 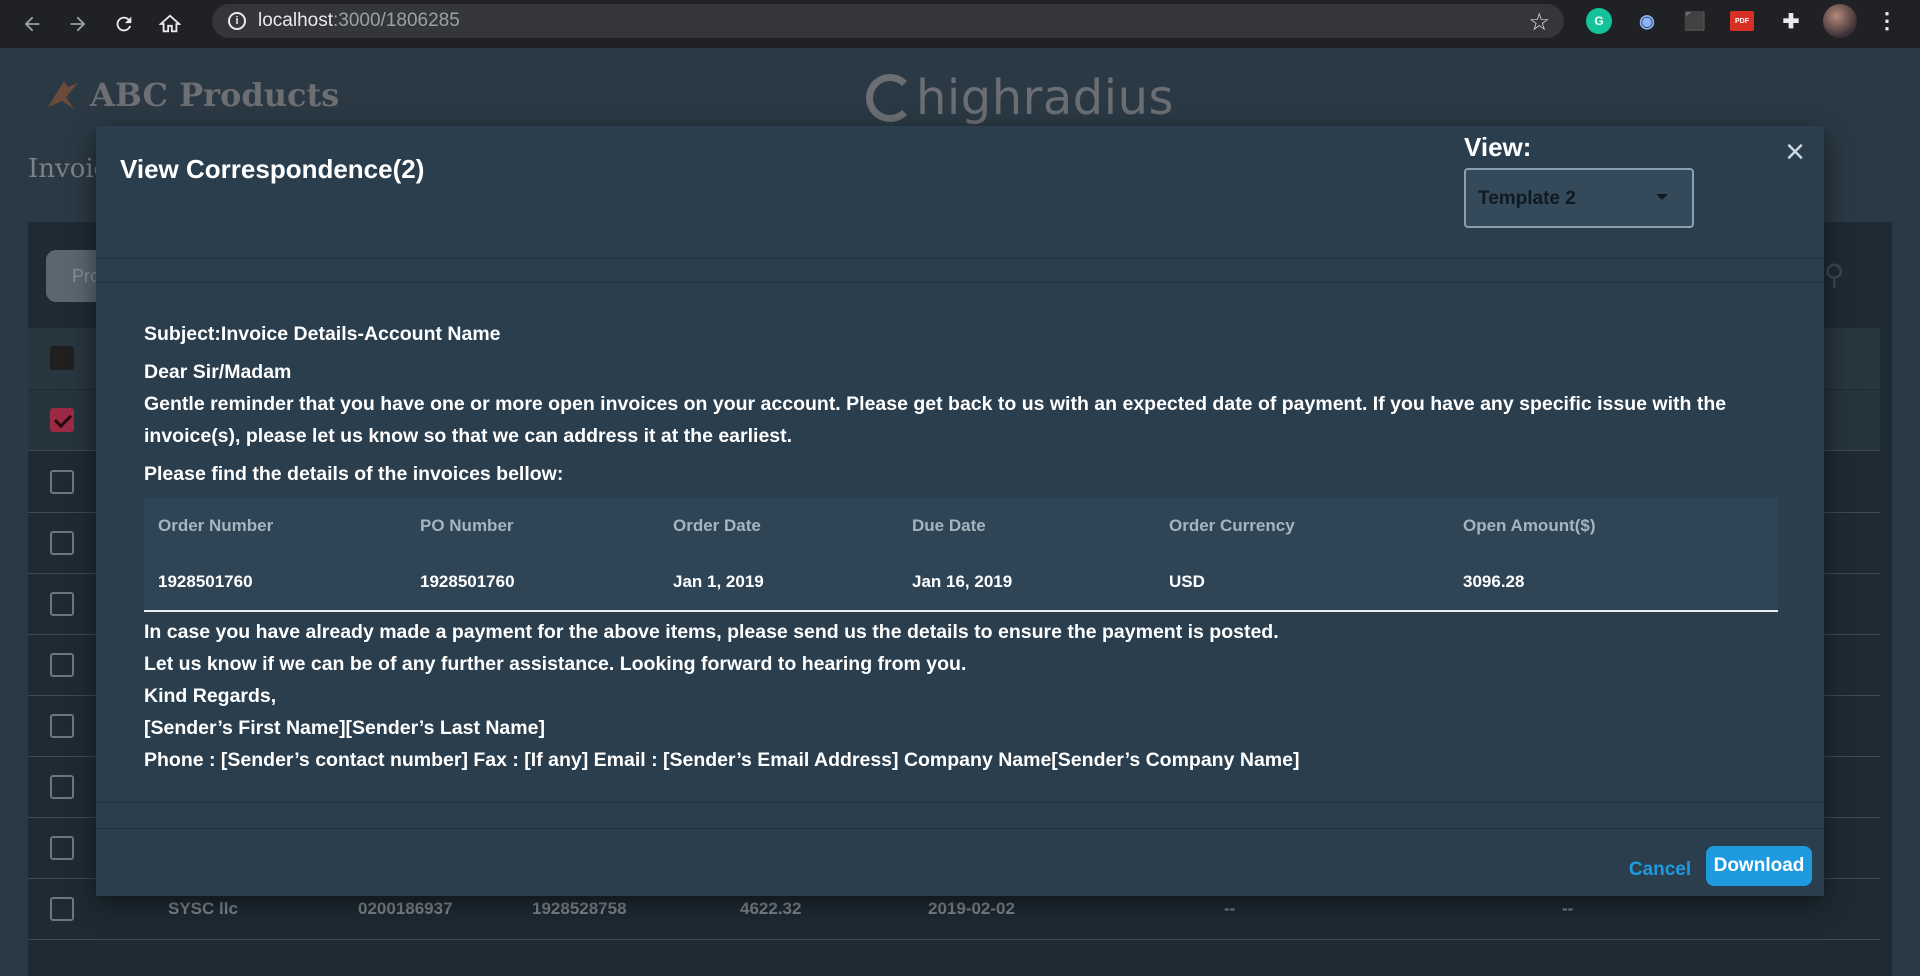 What do you see at coordinates (405, 908) in the screenshot?
I see `cell-customer-no: 0200186937` at bounding box center [405, 908].